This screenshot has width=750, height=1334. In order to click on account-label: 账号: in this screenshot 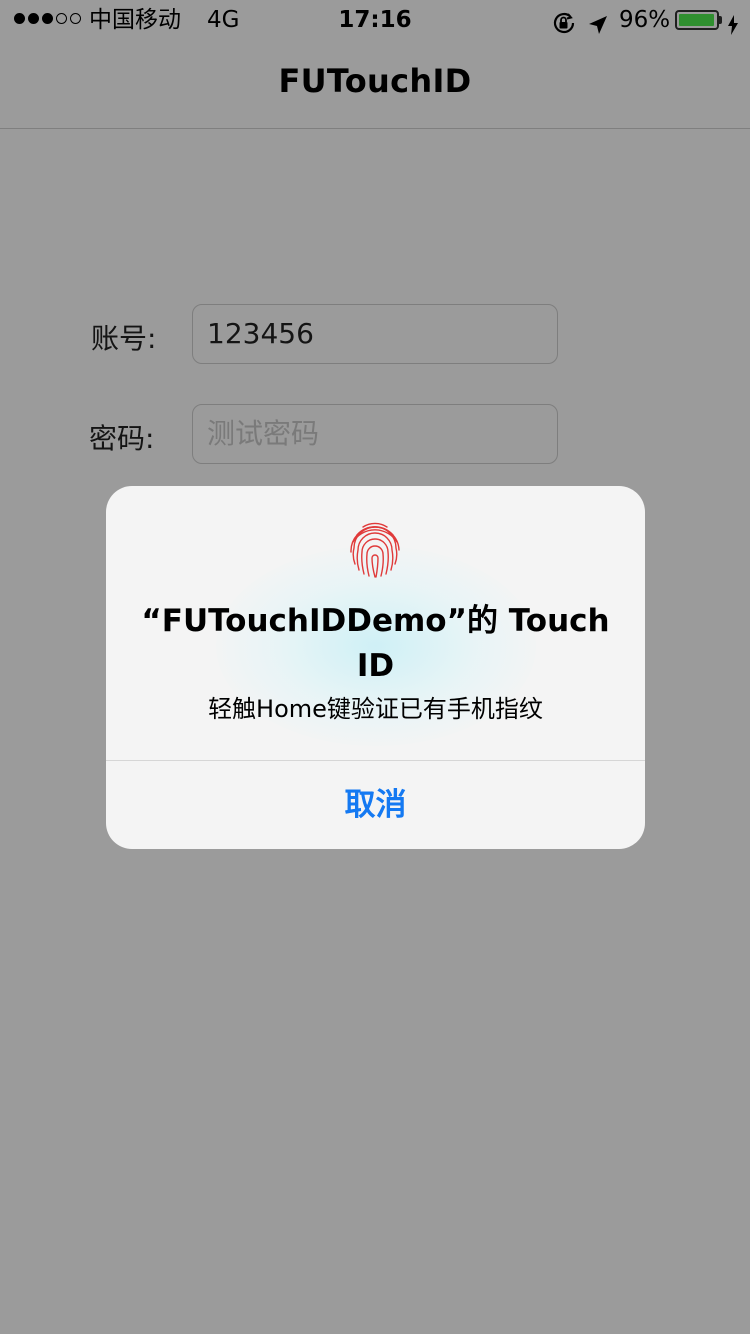, I will do `click(124, 338)`.